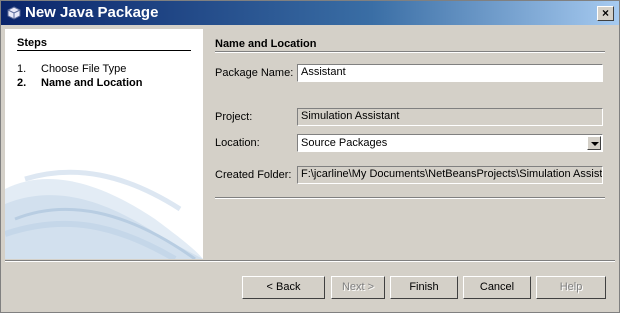 This screenshot has height=313, width=620. Describe the element at coordinates (22, 69) in the screenshot. I see `step-number: 1.` at that location.